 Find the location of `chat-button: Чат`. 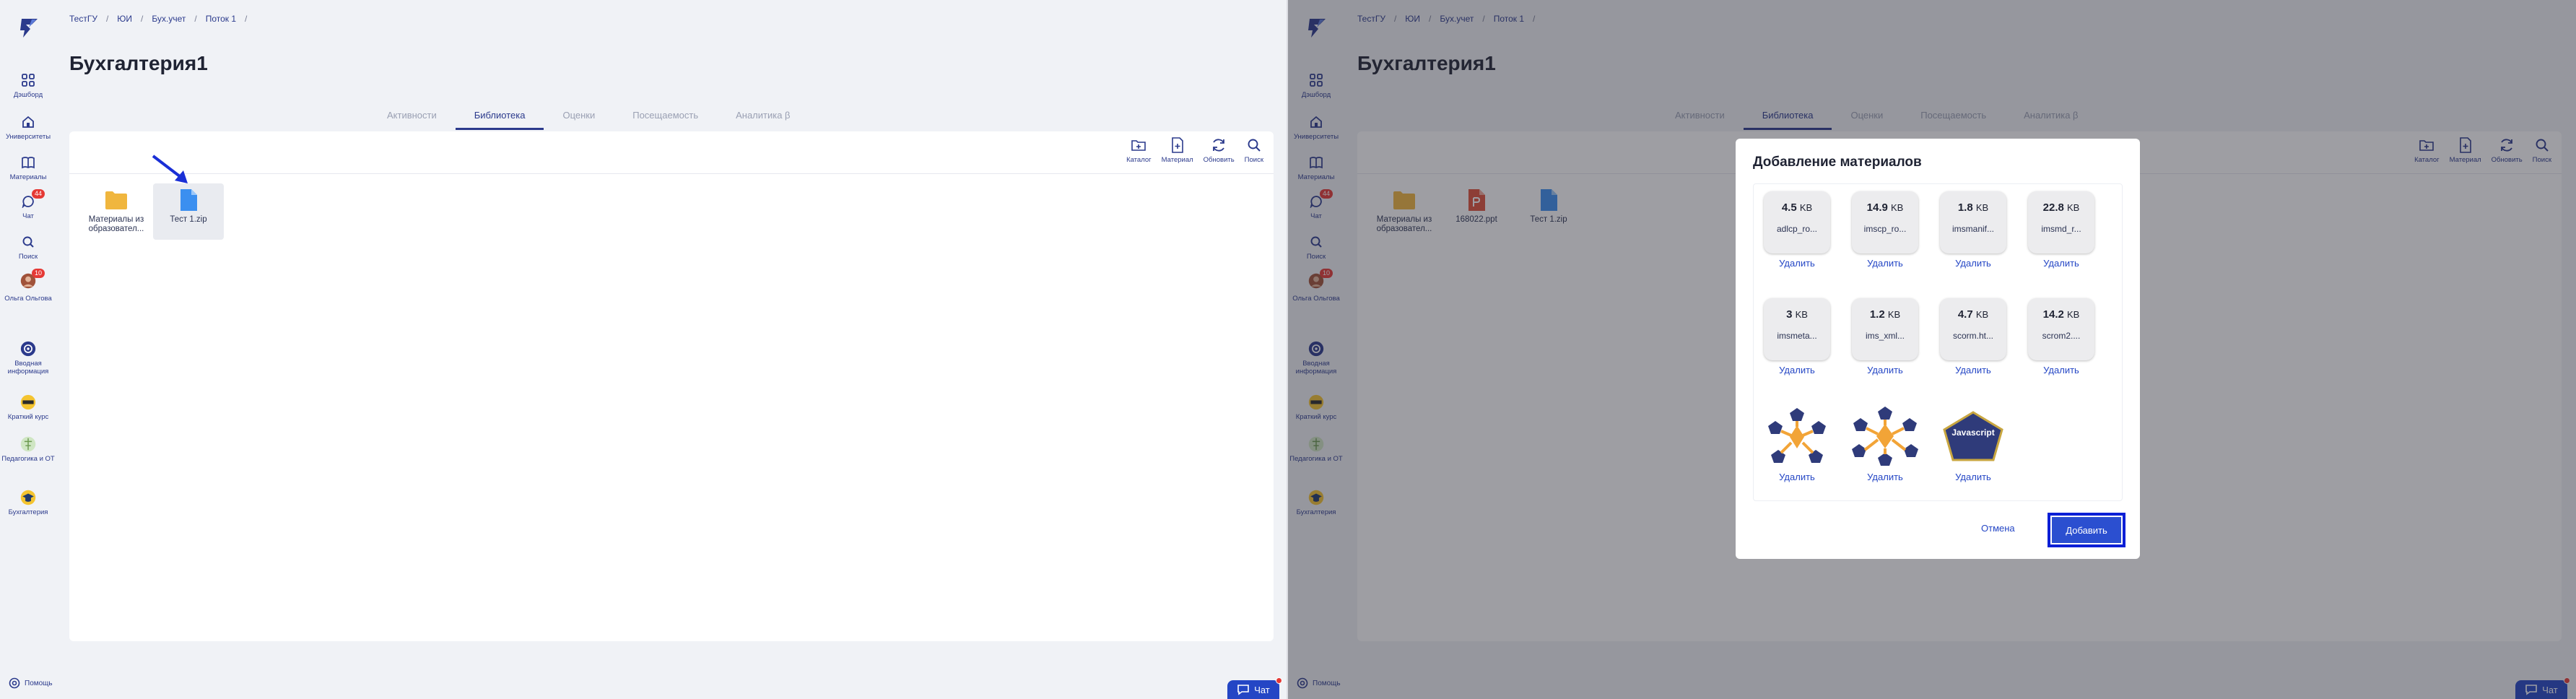

chat-button: Чат is located at coordinates (1254, 688).